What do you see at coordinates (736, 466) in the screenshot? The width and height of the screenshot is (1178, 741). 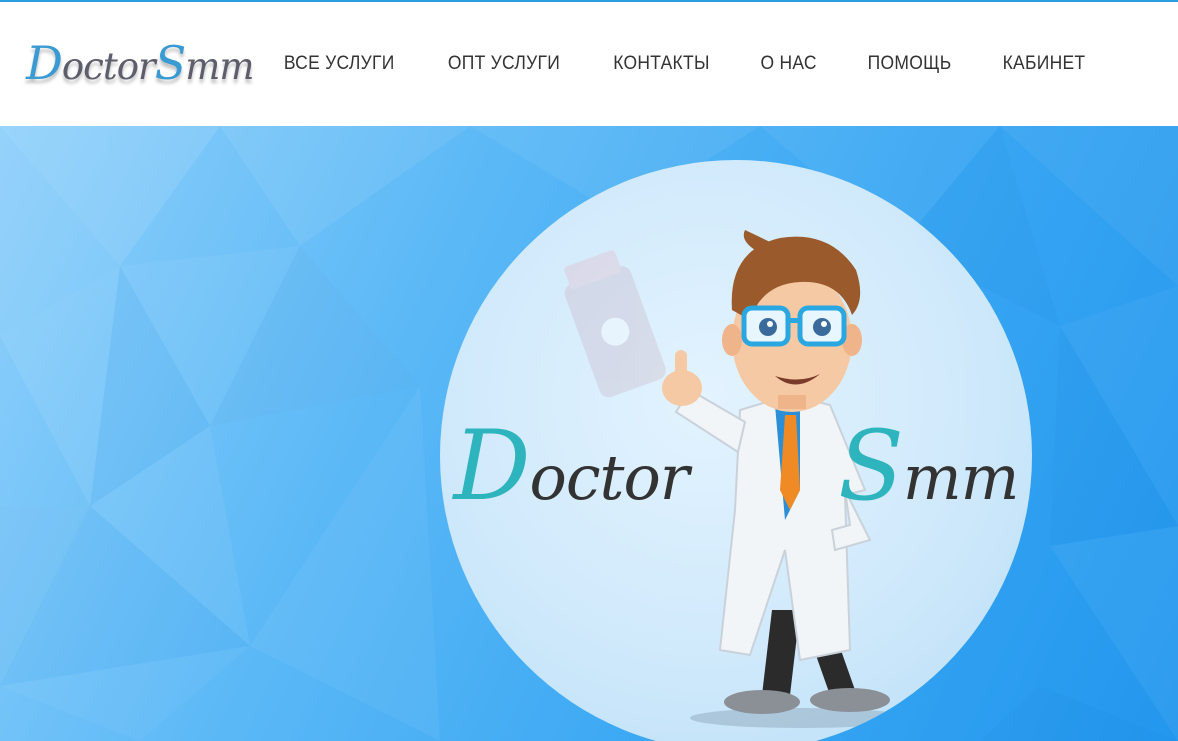 I see `hero-logo-title: Doctor Smm` at bounding box center [736, 466].